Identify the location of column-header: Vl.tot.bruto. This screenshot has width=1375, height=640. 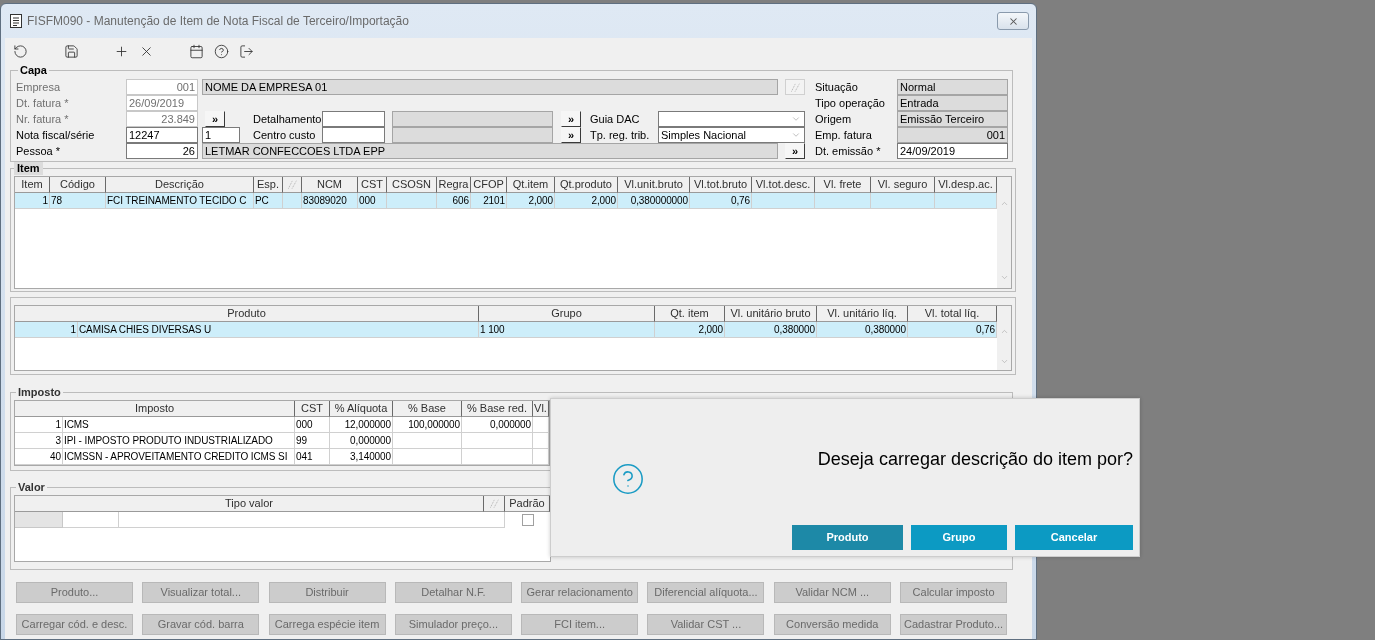
(721, 185).